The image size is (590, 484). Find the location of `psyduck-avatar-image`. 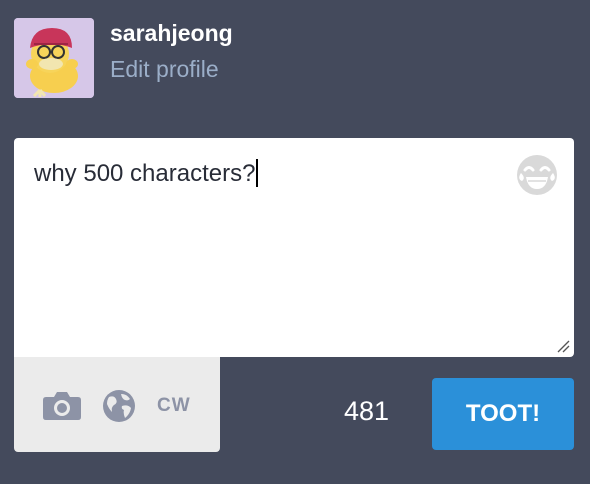

psyduck-avatar-image is located at coordinates (54, 58).